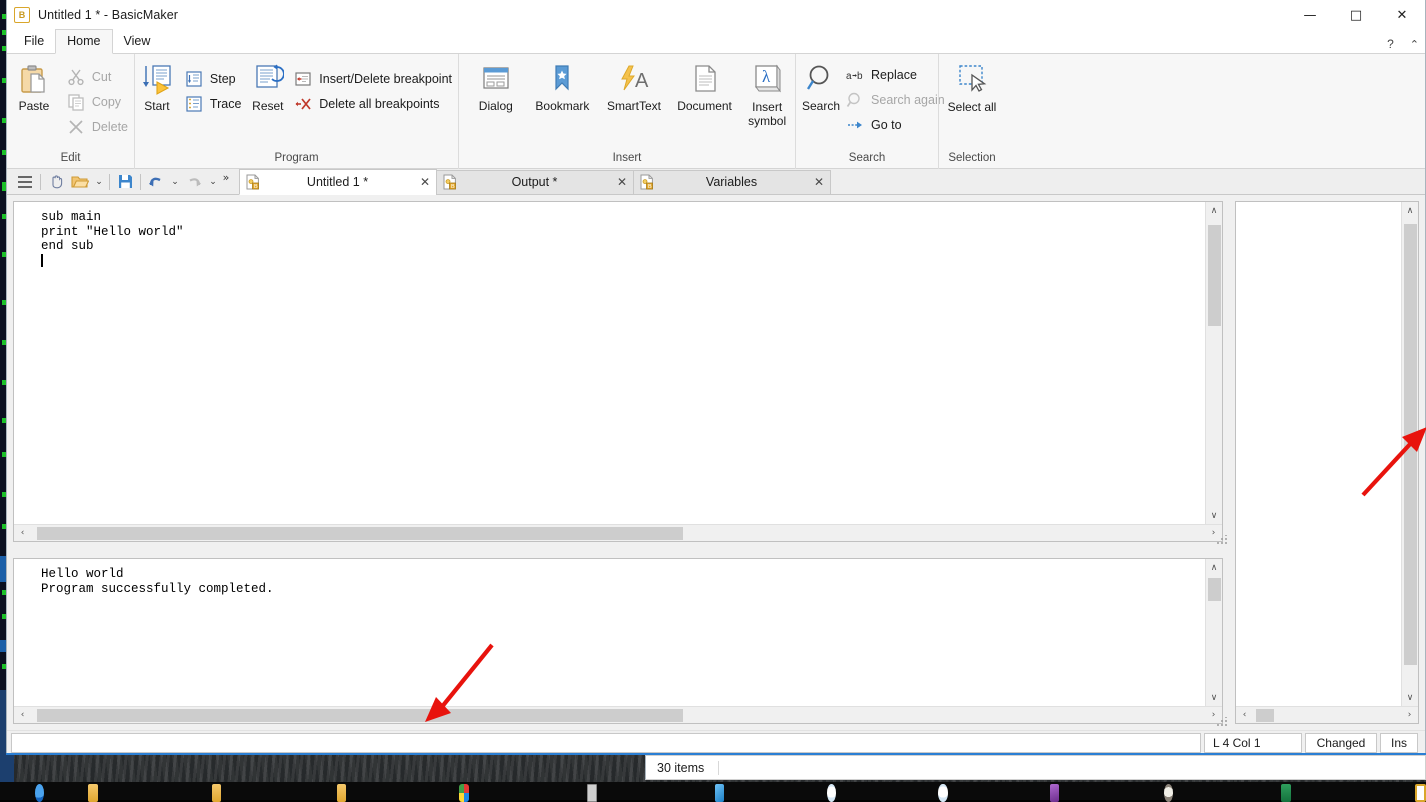 This screenshot has height=802, width=1426. I want to click on goto-button: Go to, so click(895, 124).